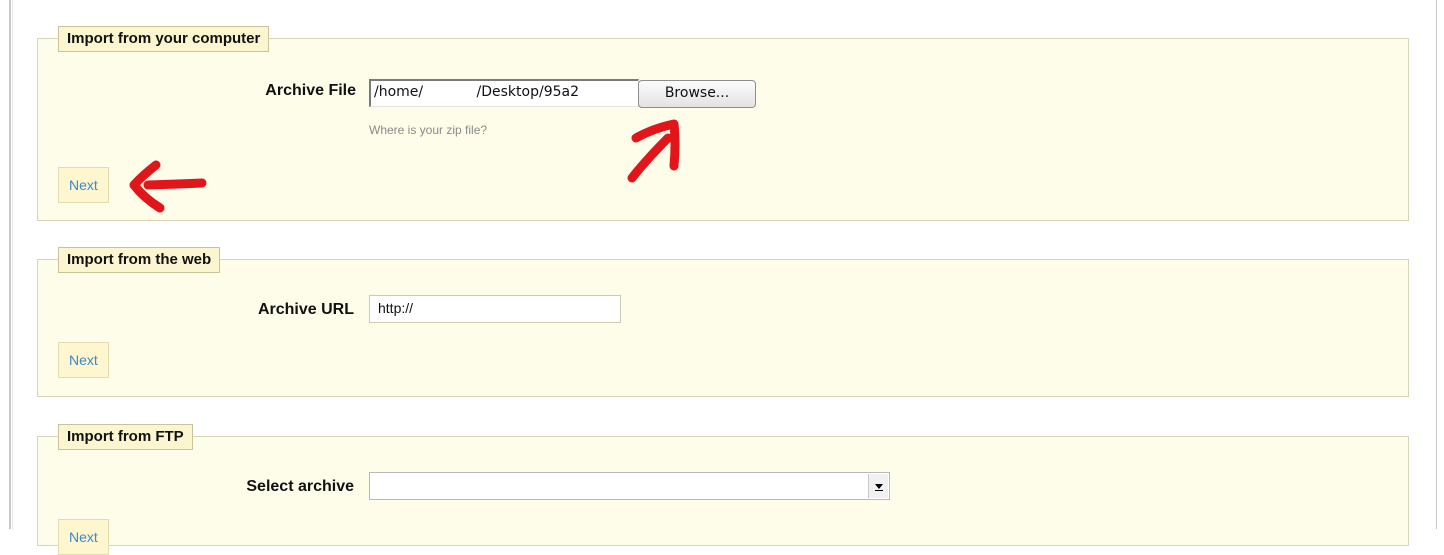 This screenshot has height=555, width=1444. Describe the element at coordinates (164, 39) in the screenshot. I see `import-computer-legend: Import from your computer` at that location.